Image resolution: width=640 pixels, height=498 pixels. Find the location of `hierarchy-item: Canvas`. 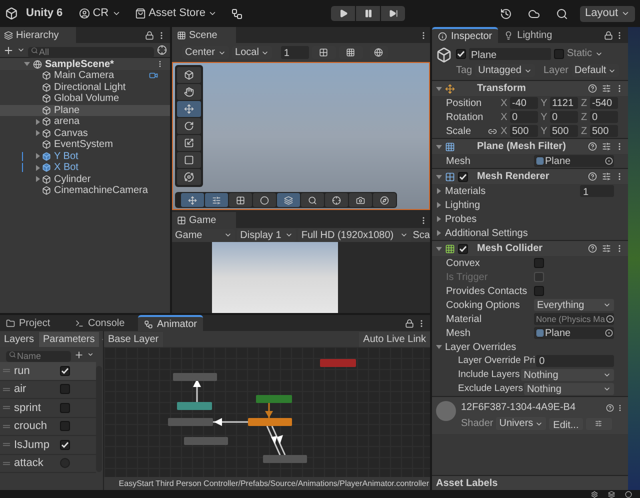

hierarchy-item: Canvas is located at coordinates (85, 133).